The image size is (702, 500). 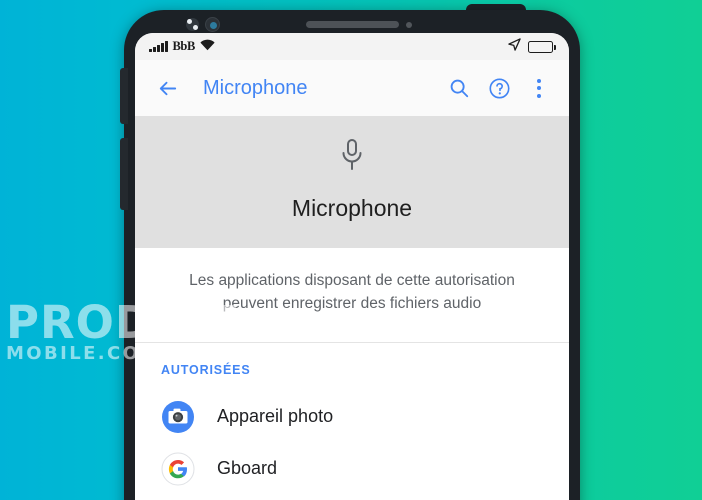 What do you see at coordinates (352, 417) in the screenshot?
I see `list-item: Appareil photo` at bounding box center [352, 417].